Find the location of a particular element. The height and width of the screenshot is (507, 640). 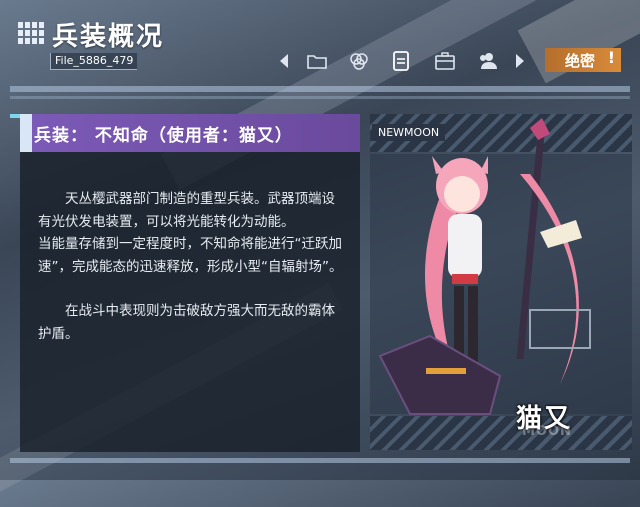

hex-ring-icon is located at coordinates (359, 61).